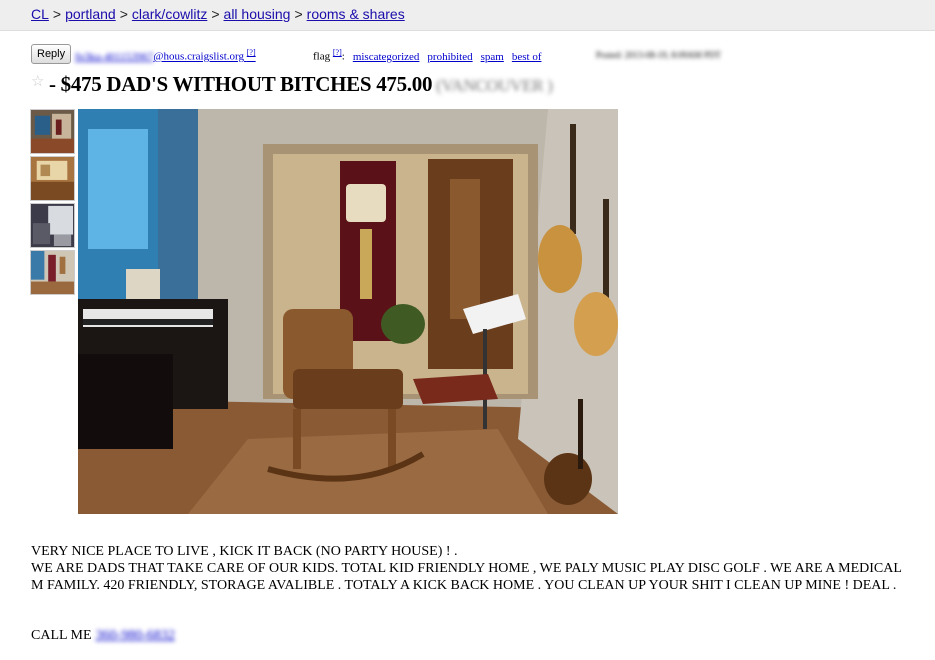  I want to click on breadcrumb-all-housing: all housing, so click(257, 14).